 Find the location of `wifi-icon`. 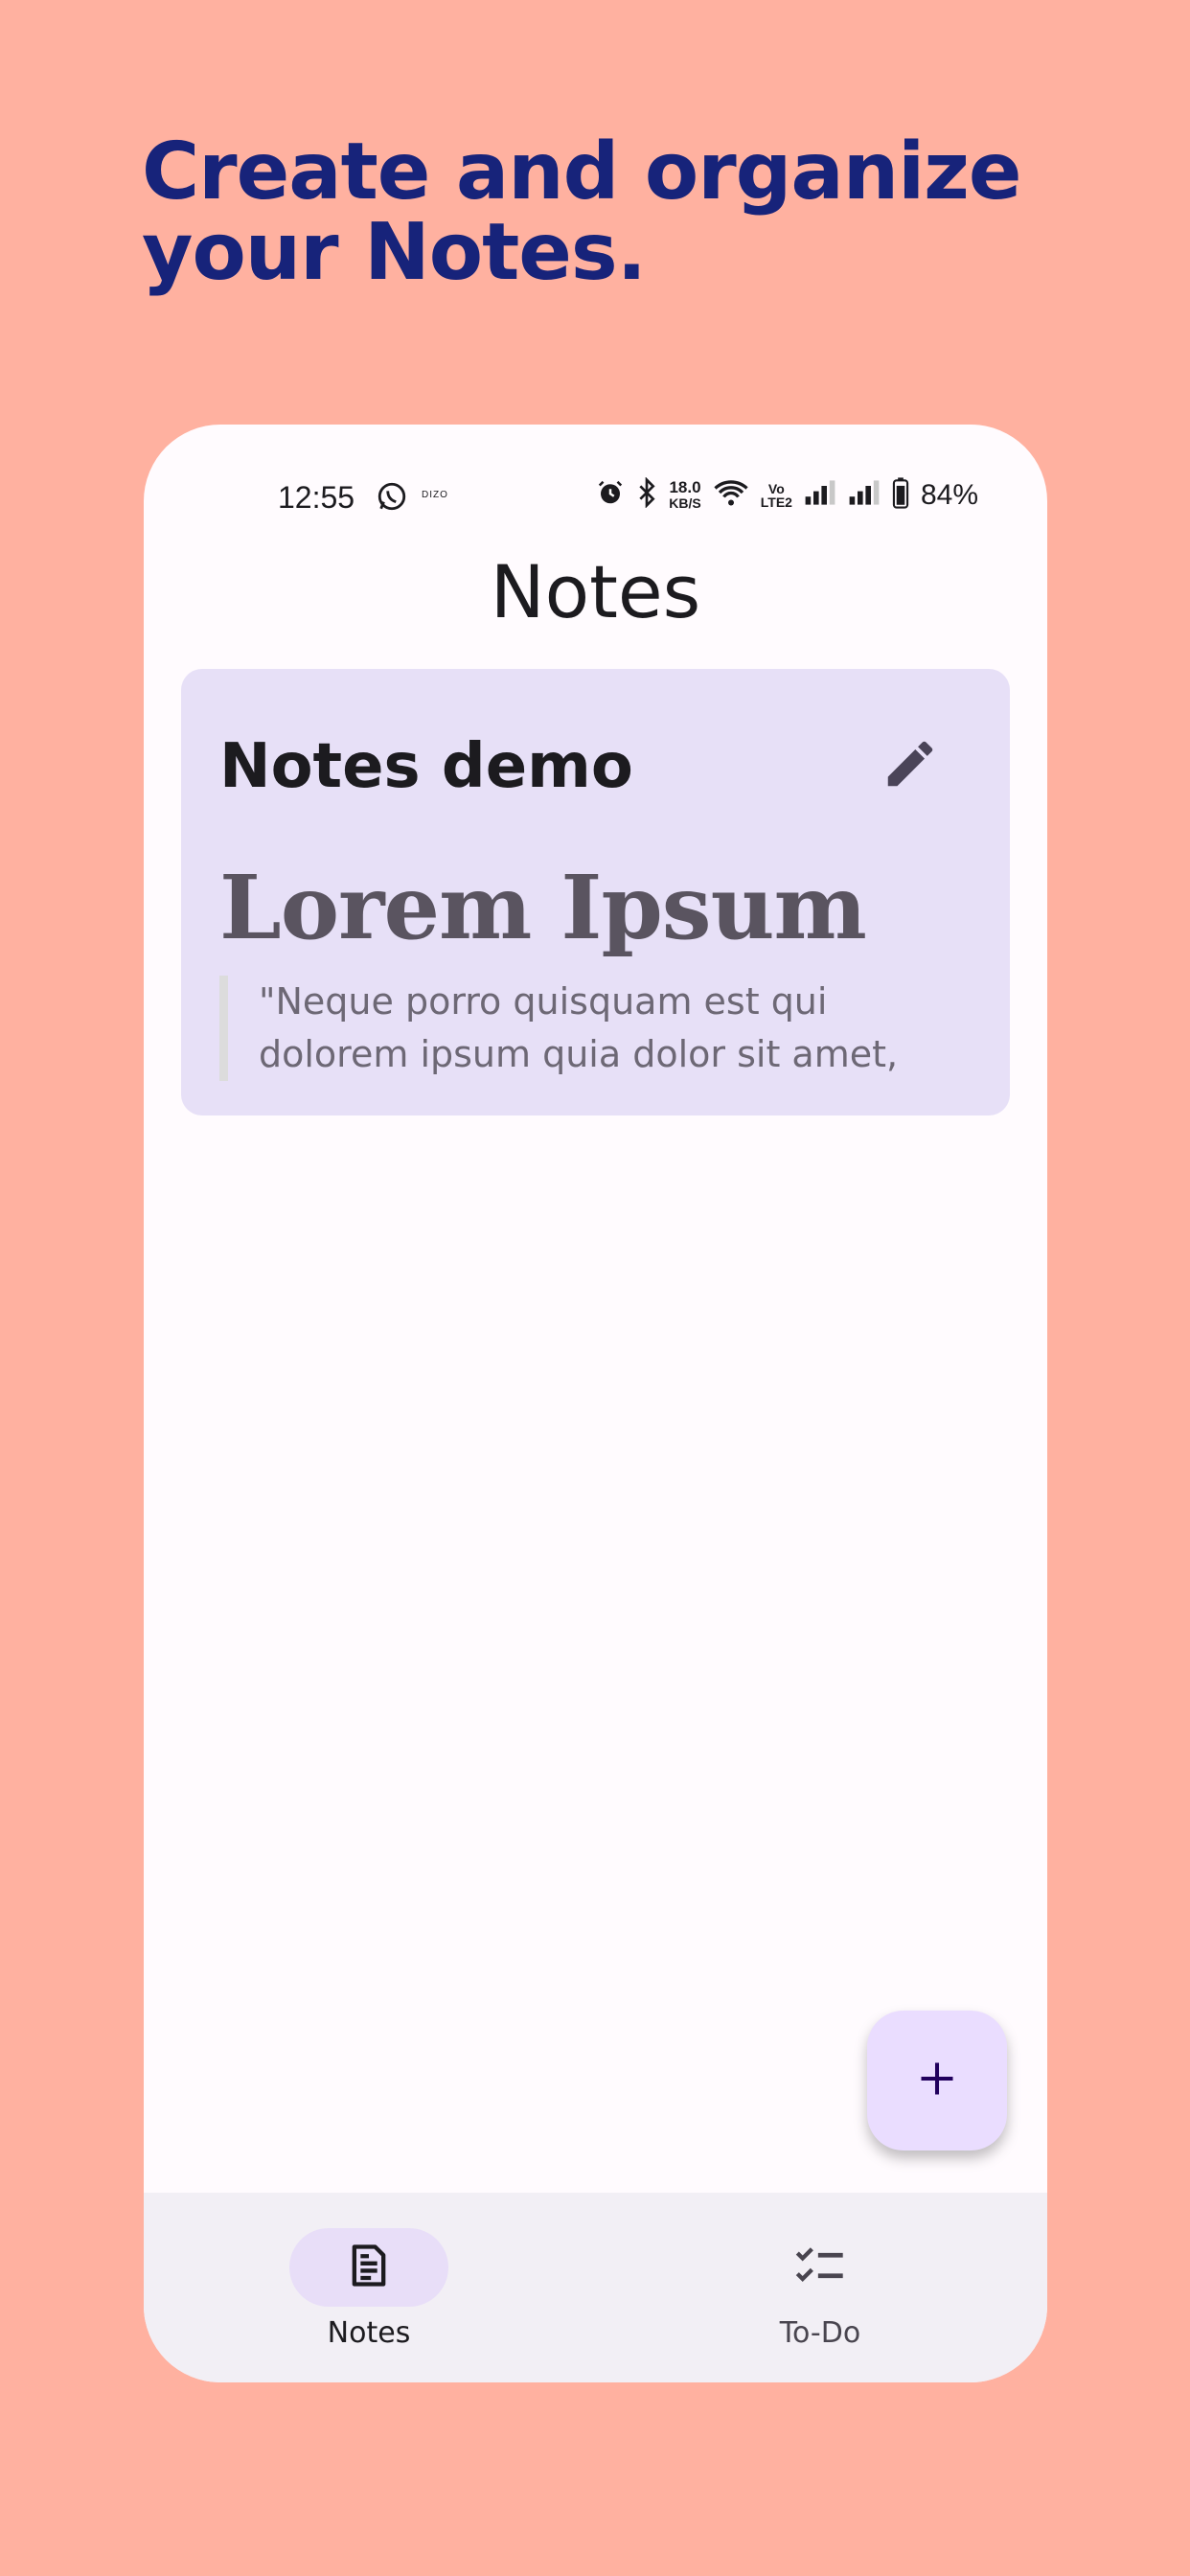

wifi-icon is located at coordinates (731, 495).